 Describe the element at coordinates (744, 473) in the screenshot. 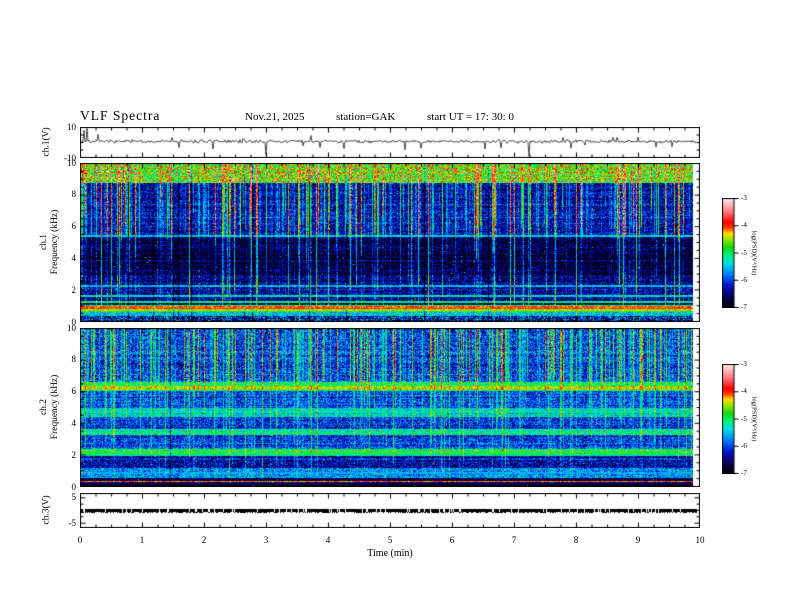

I see `colorbar-ch2-tick-label: -7` at that location.